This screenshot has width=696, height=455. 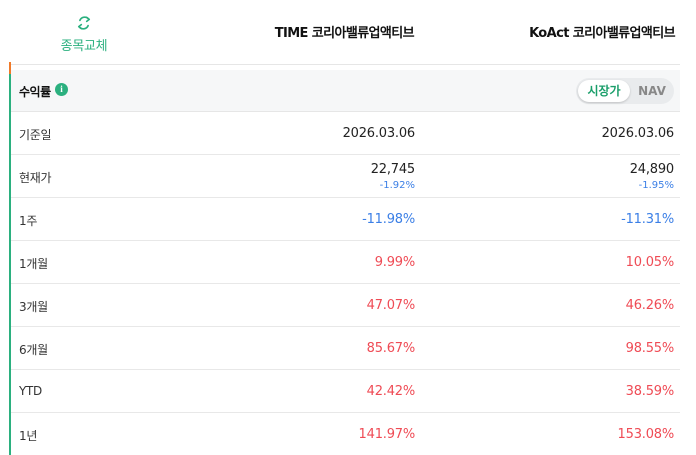 What do you see at coordinates (656, 185) in the screenshot?
I see `change-koact: -1.95%` at bounding box center [656, 185].